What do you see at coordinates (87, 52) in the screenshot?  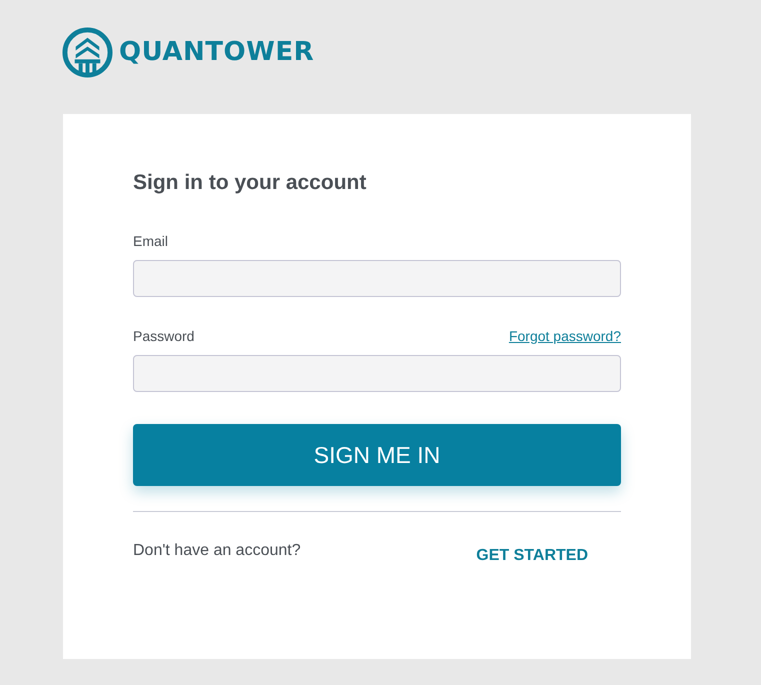 I see `tower-logo-icon` at bounding box center [87, 52].